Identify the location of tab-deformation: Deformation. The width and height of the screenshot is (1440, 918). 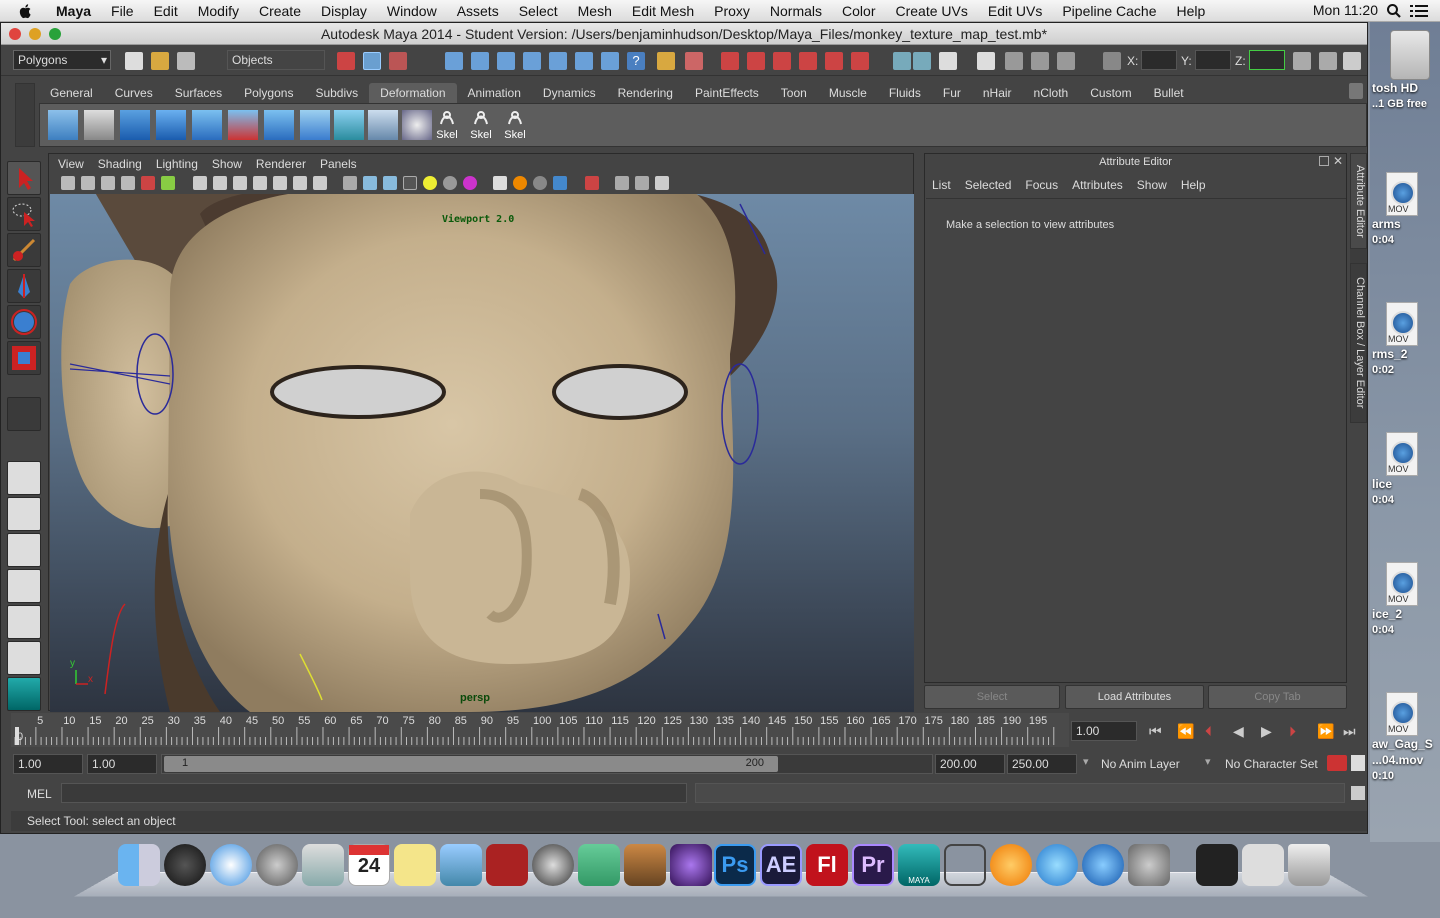
(413, 93).